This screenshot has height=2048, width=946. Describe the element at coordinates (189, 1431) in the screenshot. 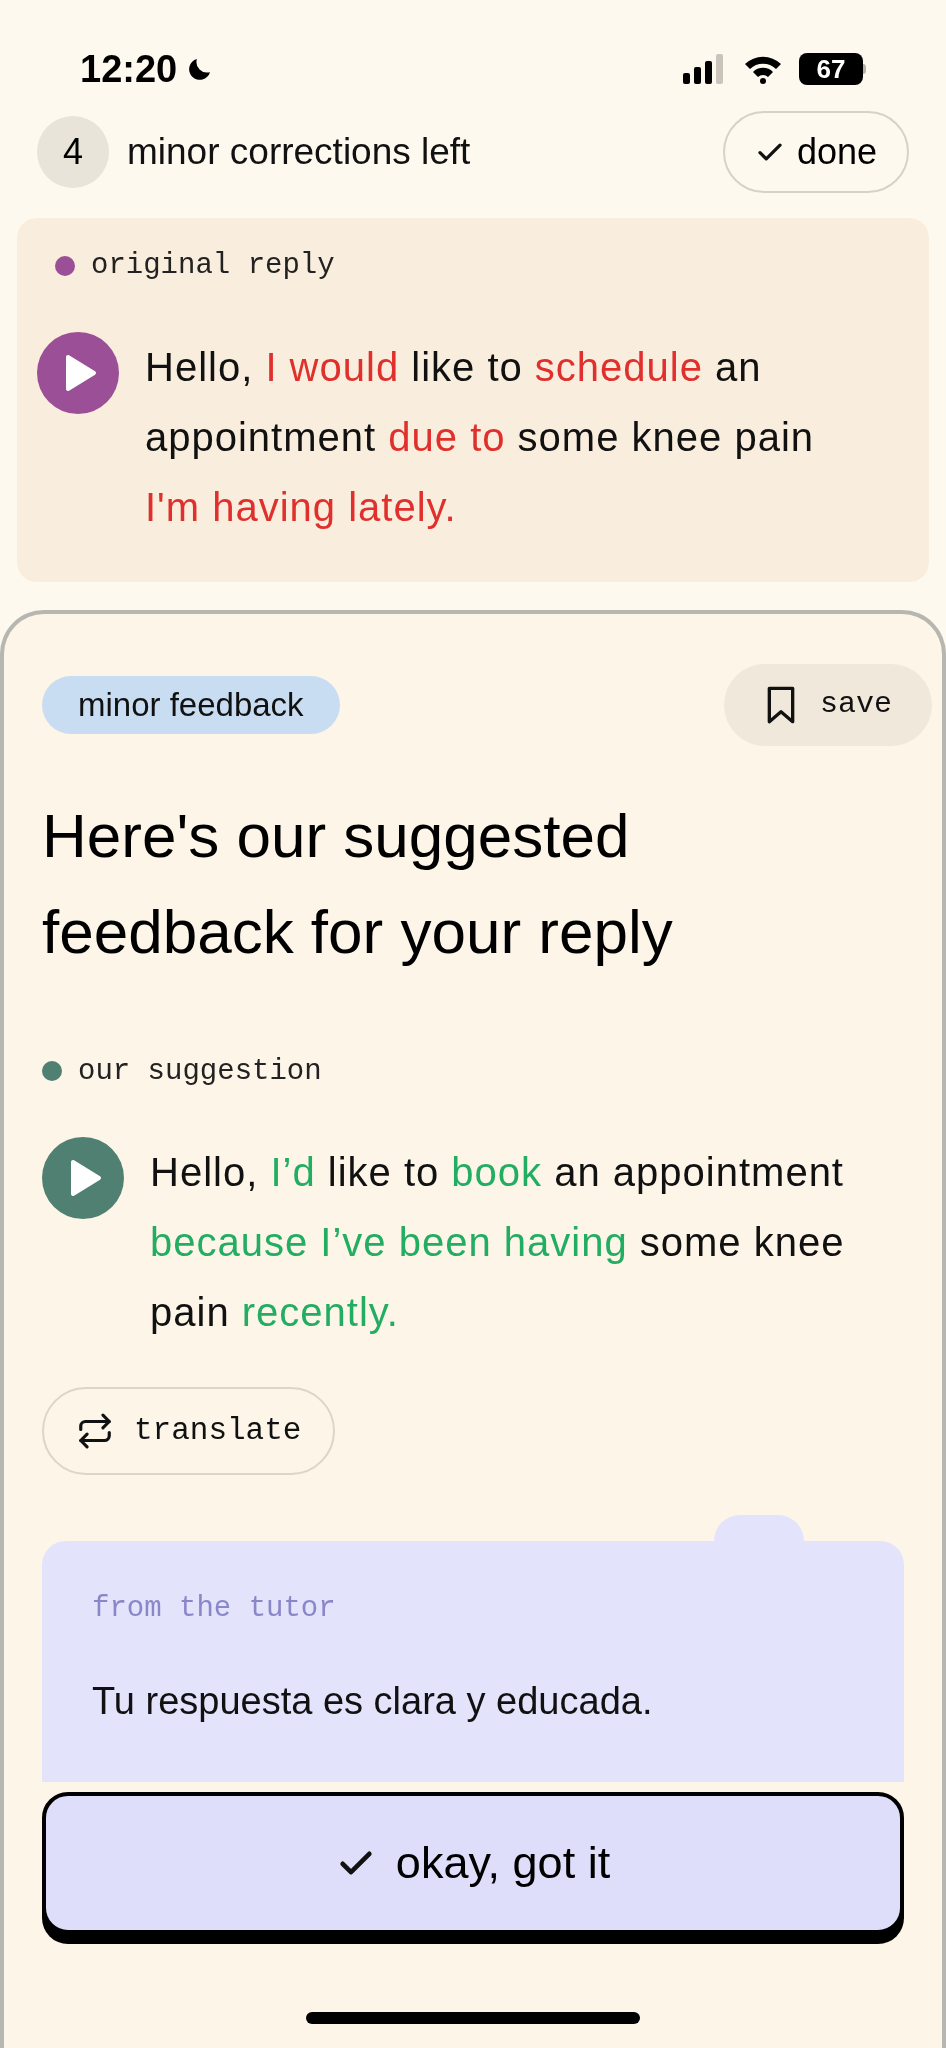

I see `translate-button: translate` at that location.